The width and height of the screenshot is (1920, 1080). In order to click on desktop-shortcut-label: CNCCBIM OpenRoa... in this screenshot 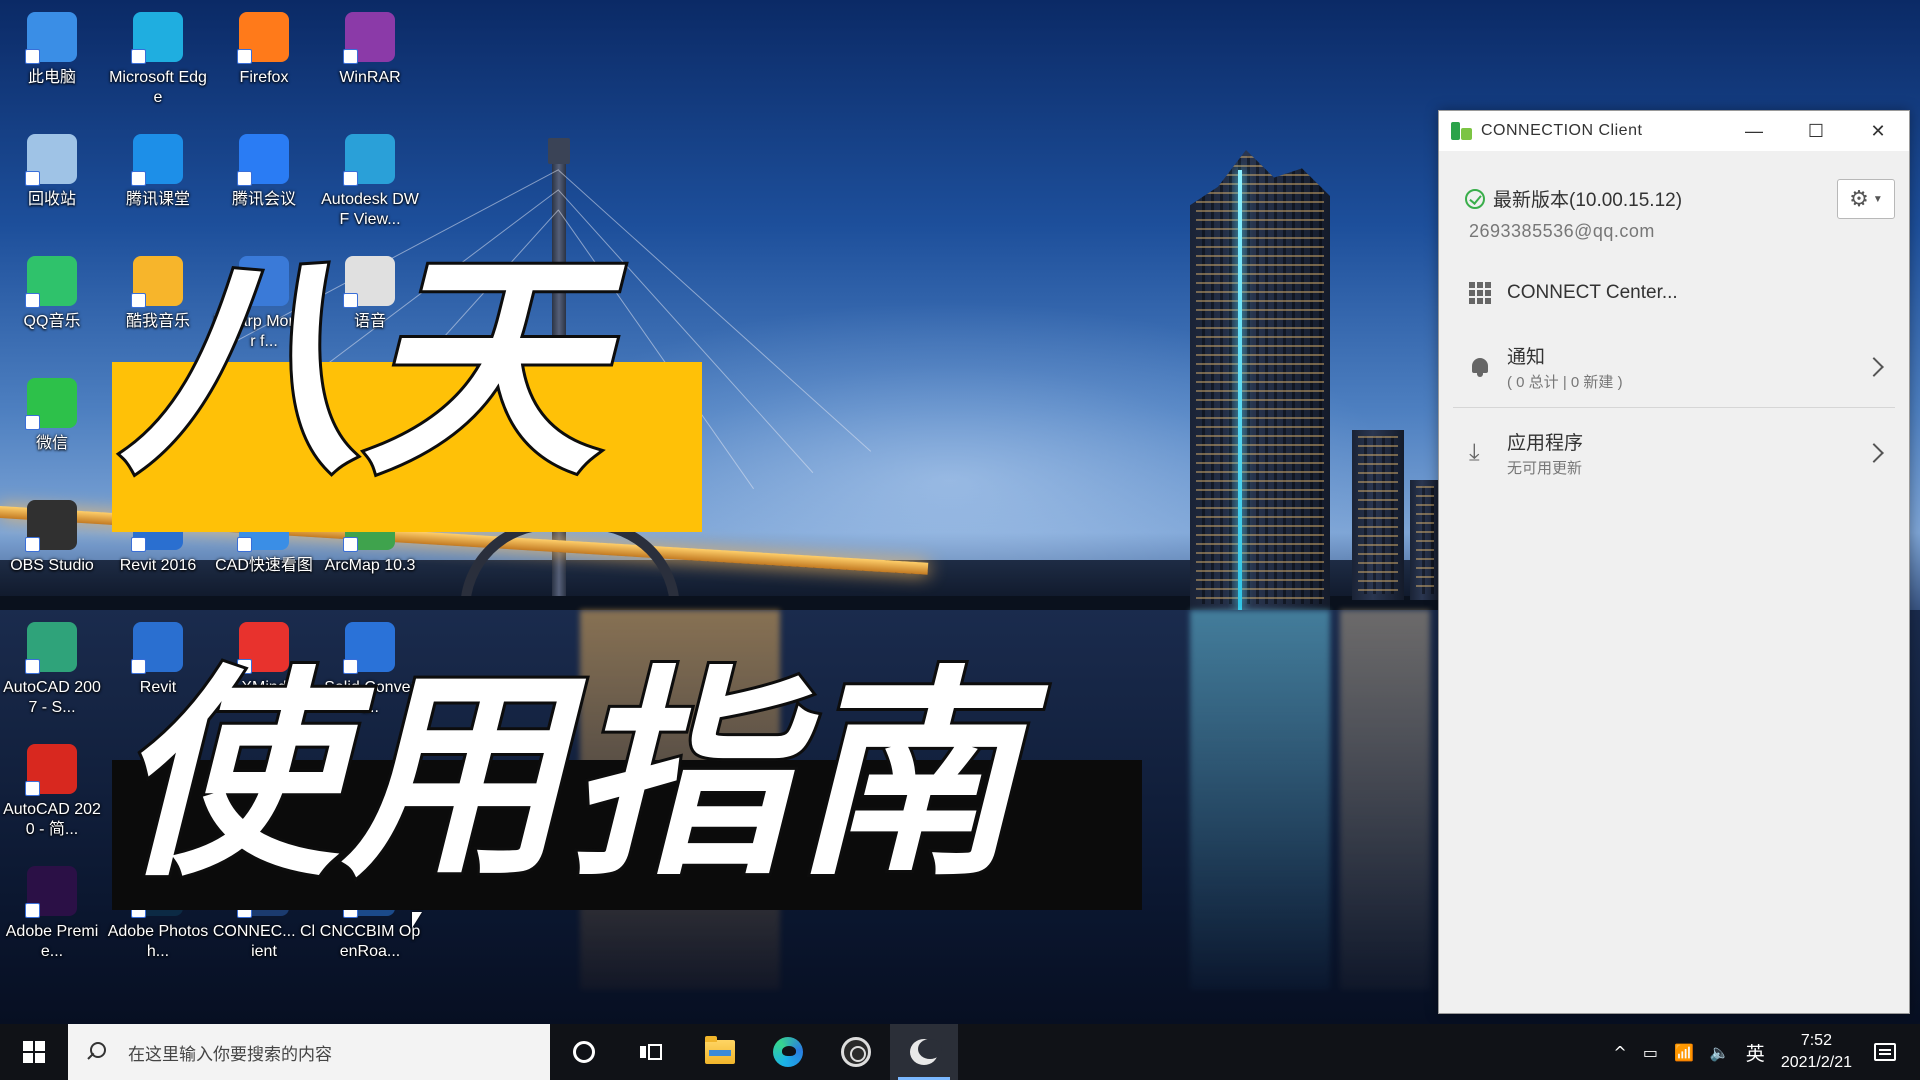, I will do `click(370, 941)`.